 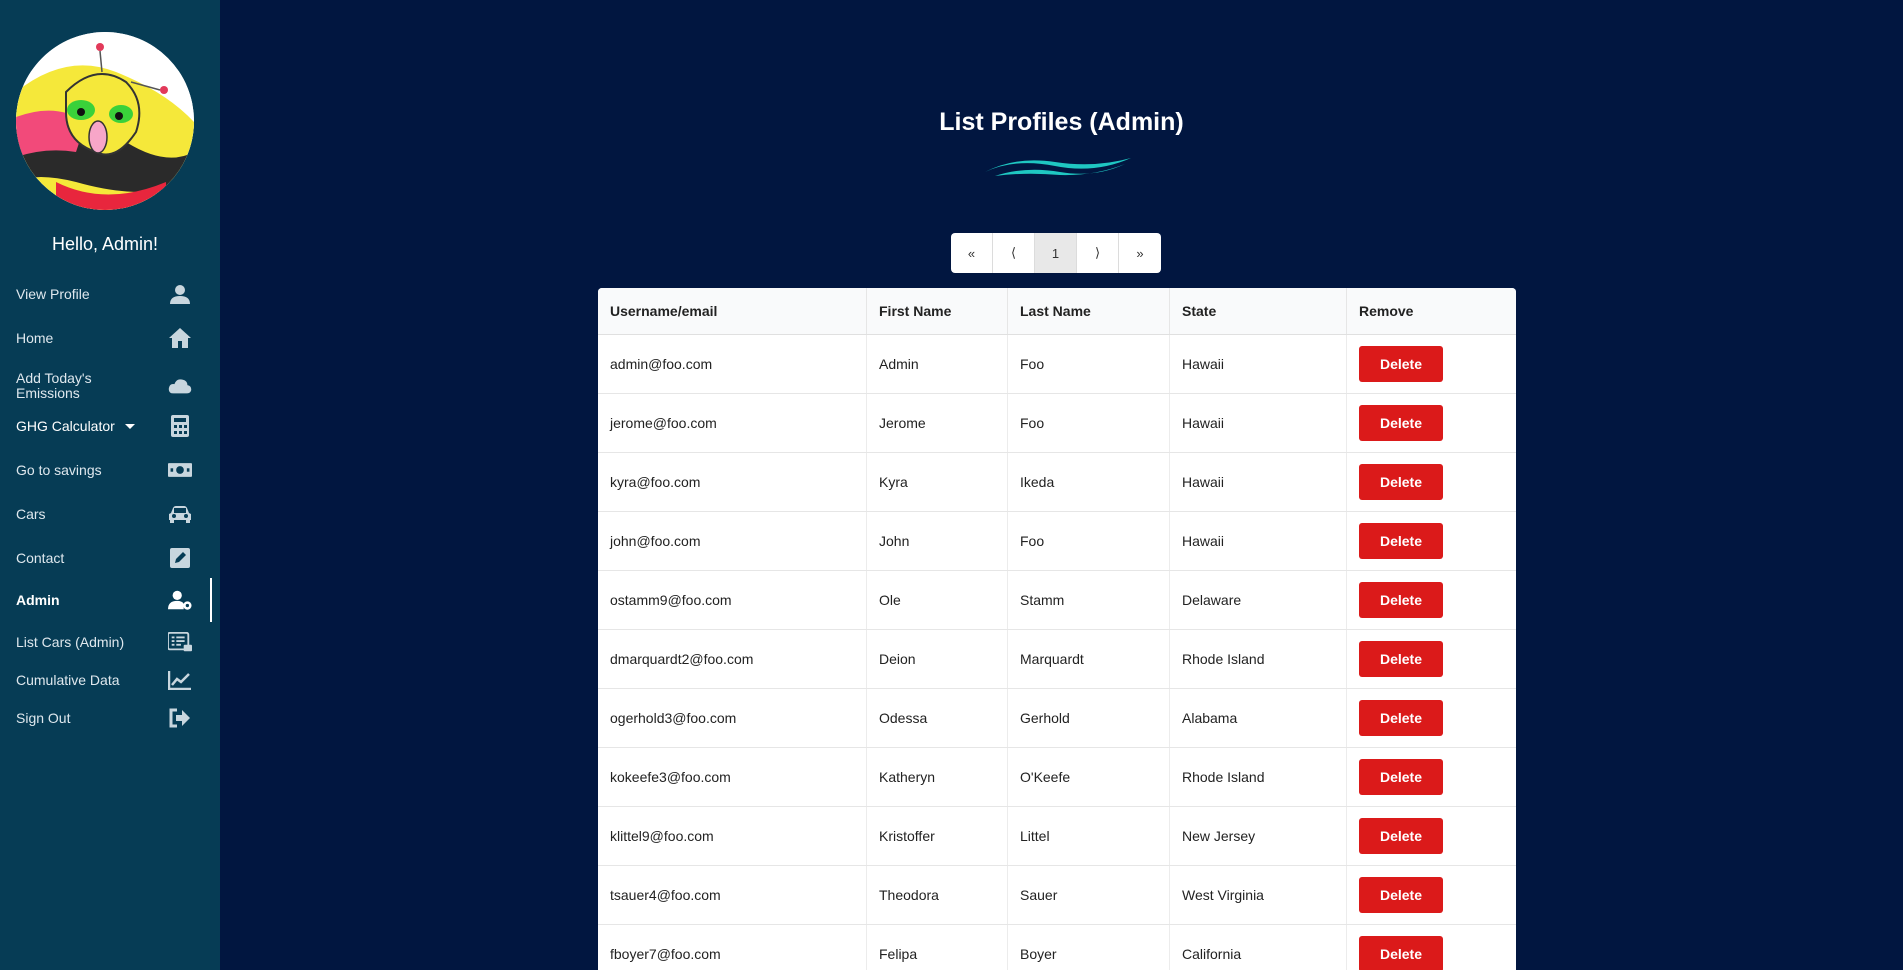 I want to click on cell-first-name: Kyra, so click(x=937, y=482).